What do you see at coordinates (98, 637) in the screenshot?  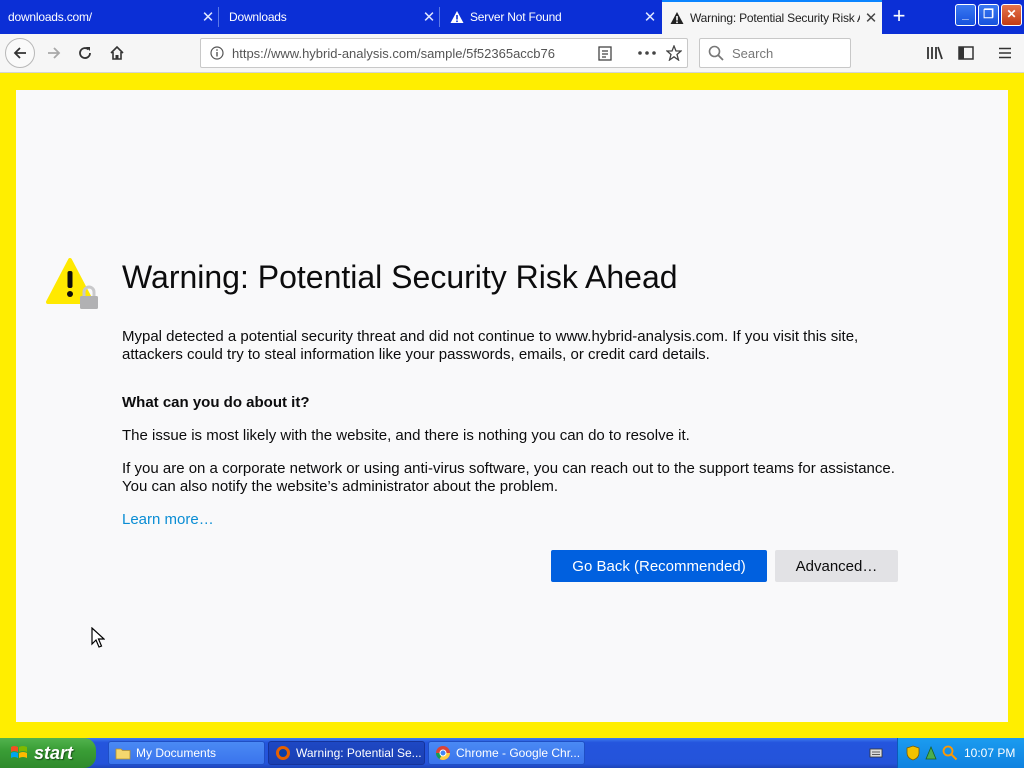 I see `mouse-pointer-icon` at bounding box center [98, 637].